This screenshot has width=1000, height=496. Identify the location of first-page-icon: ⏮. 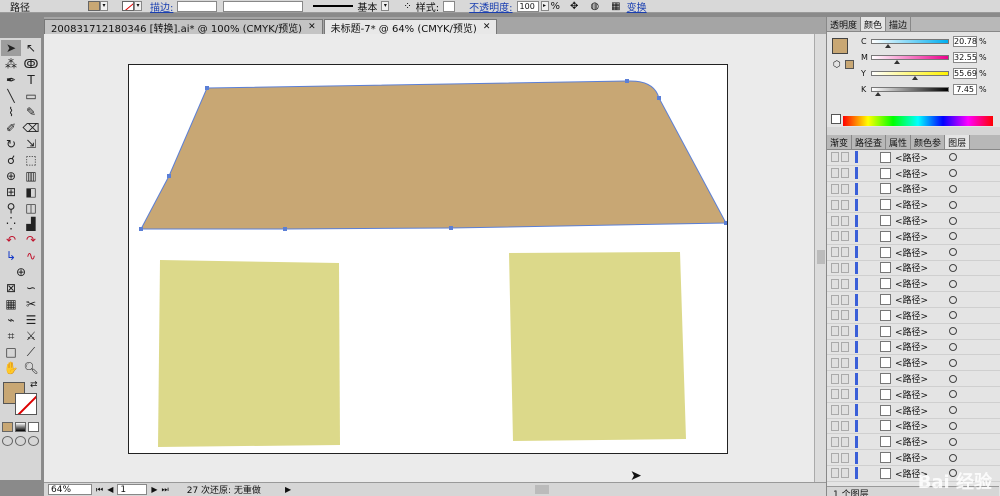
(99, 490).